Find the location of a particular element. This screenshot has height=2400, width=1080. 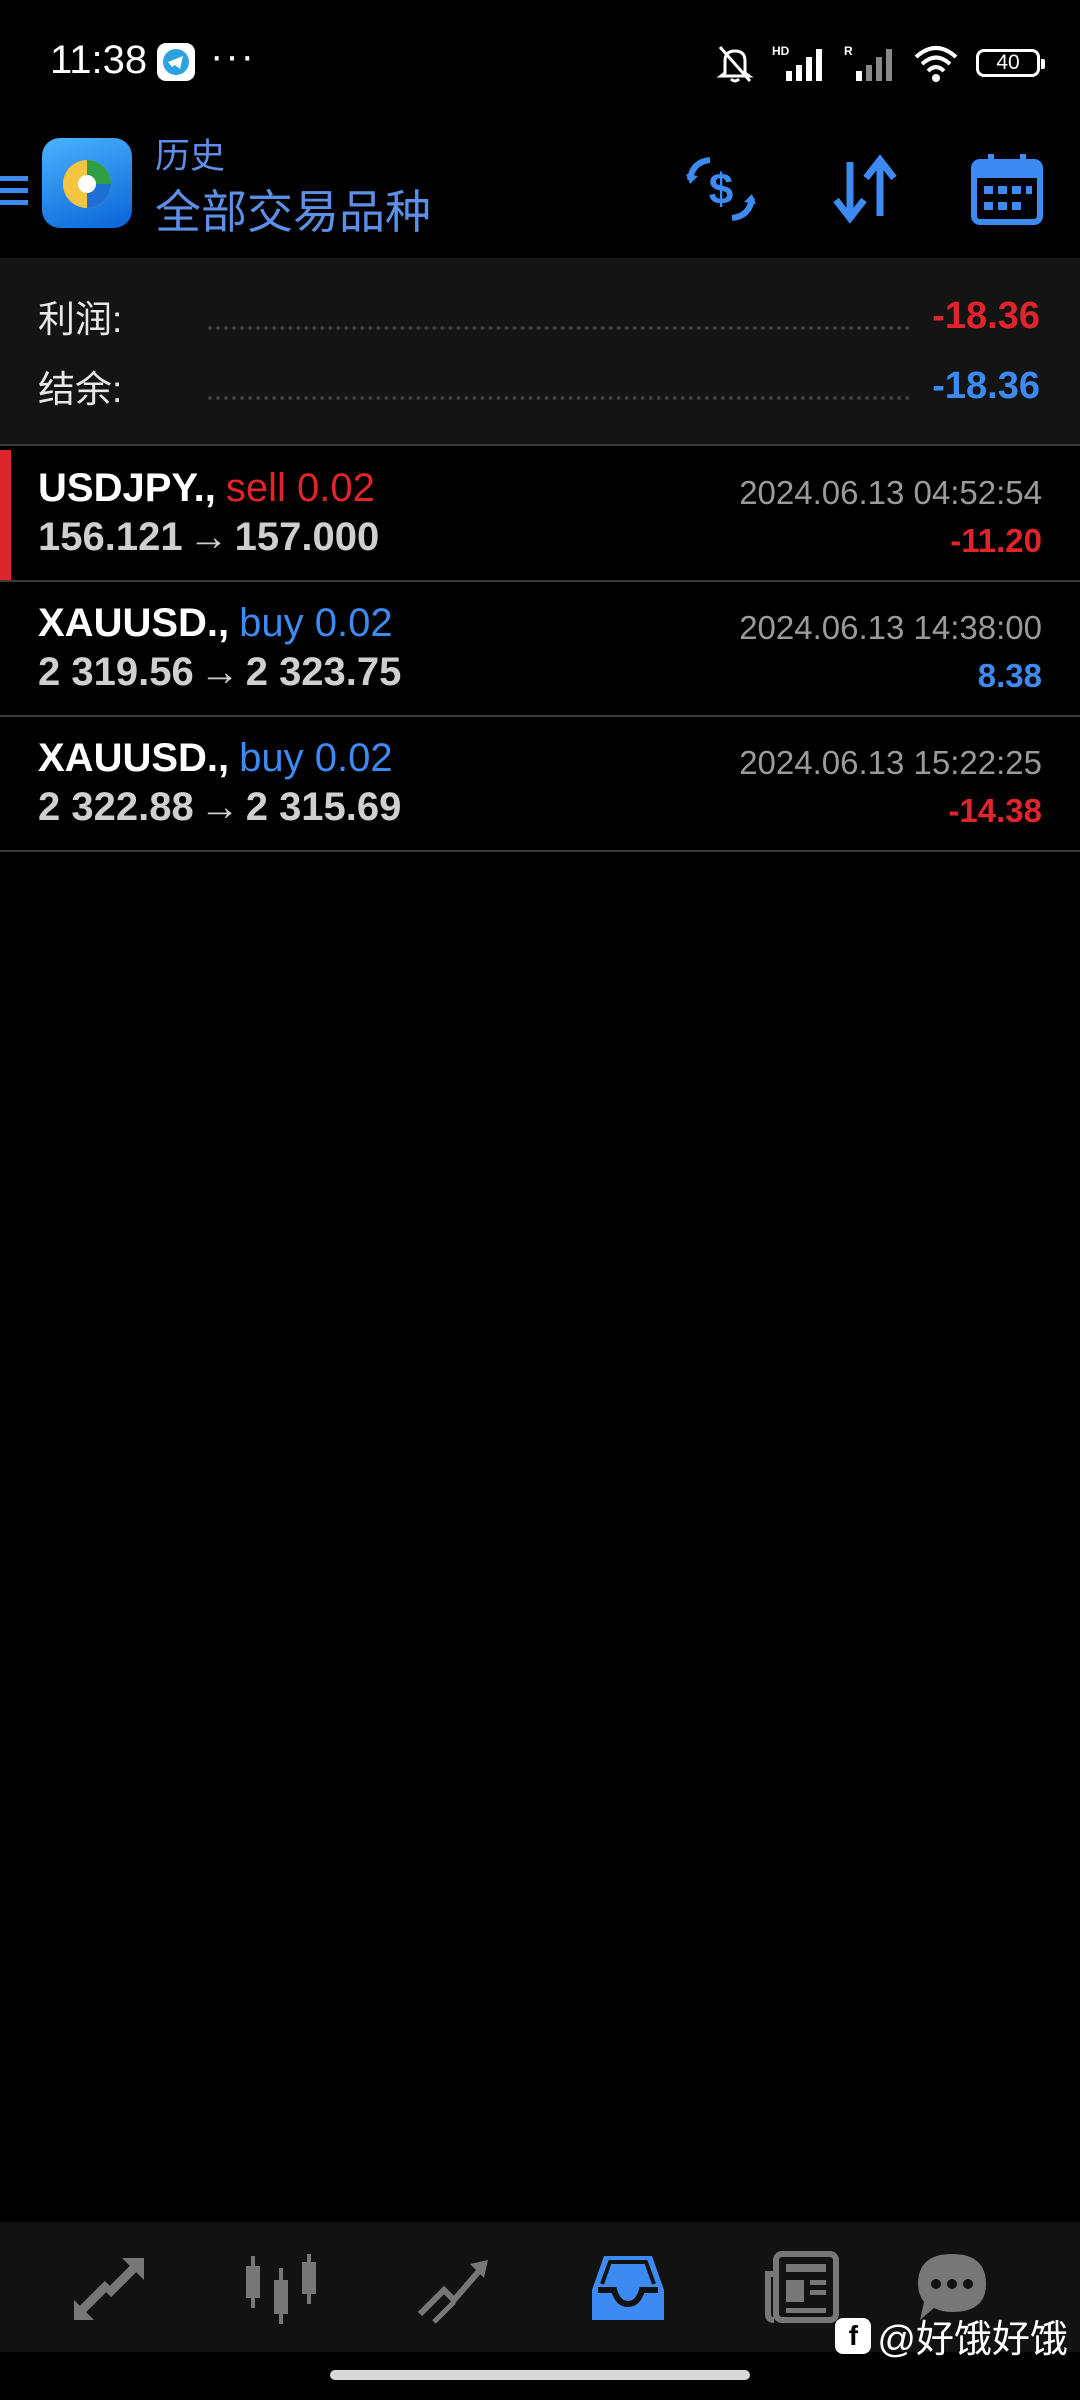

profit-label: 利润: is located at coordinates (80, 319).